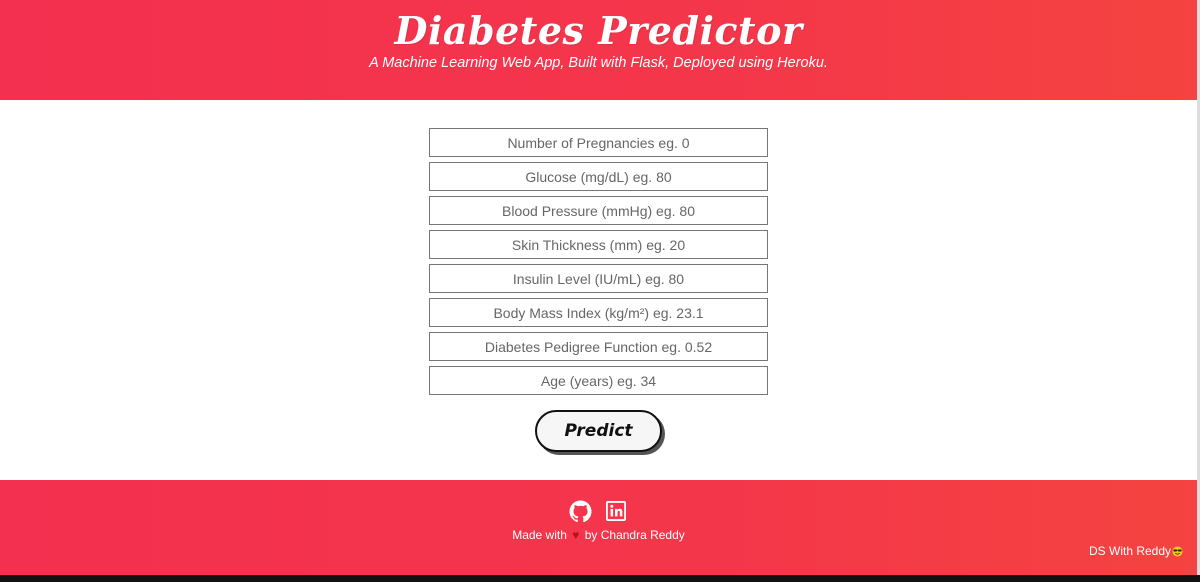  I want to click on made-with-prefix: Made with, so click(539, 535).